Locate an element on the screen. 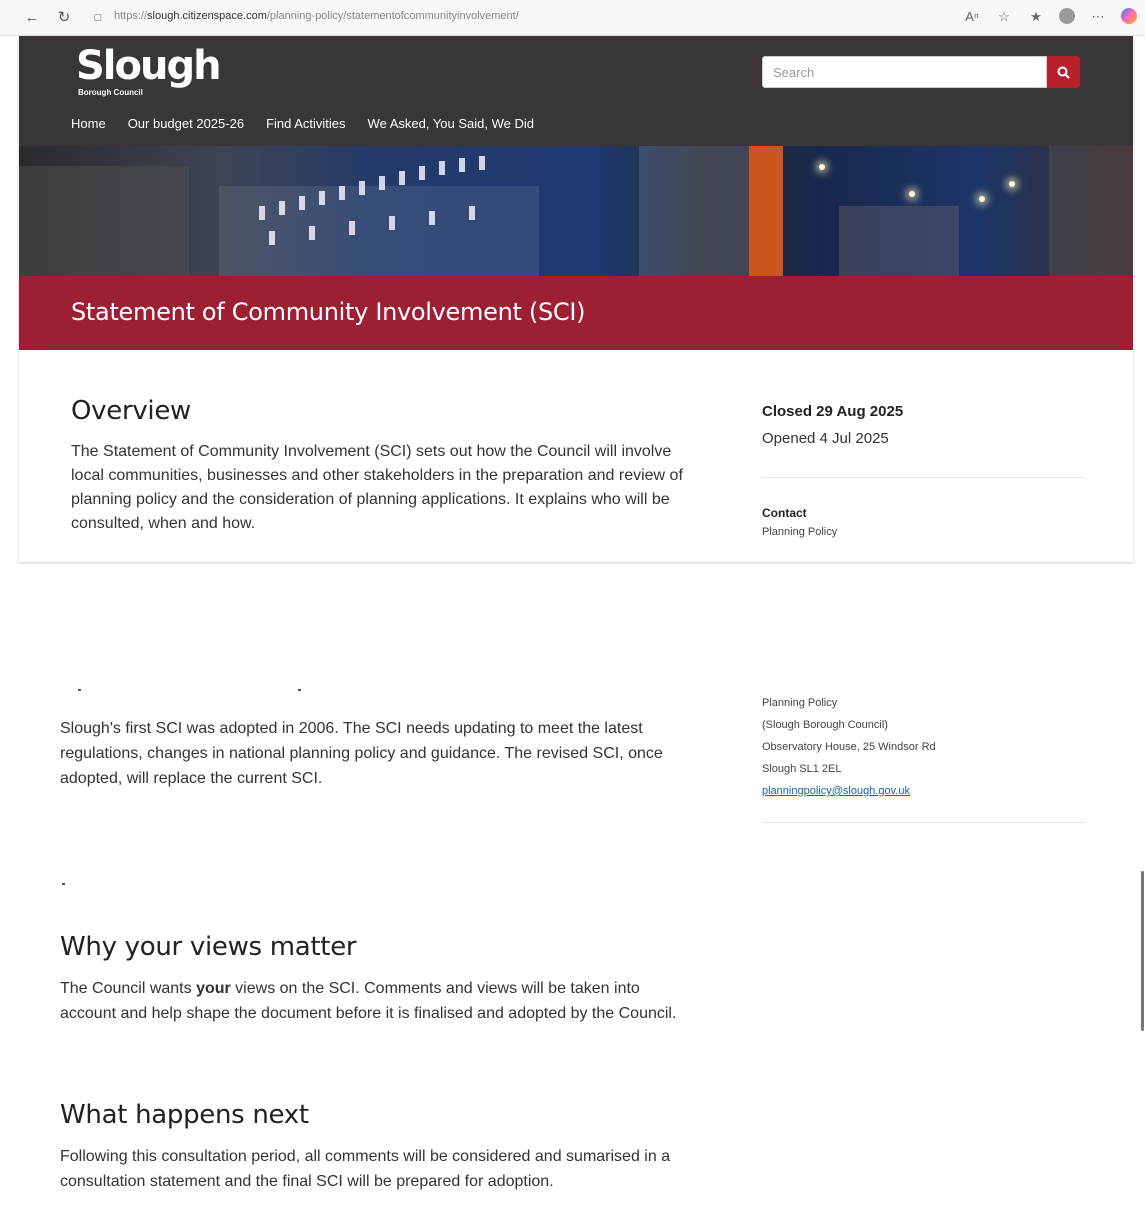 This screenshot has width=1145, height=1231. why-text-start: The Council wants is located at coordinates (128, 988).